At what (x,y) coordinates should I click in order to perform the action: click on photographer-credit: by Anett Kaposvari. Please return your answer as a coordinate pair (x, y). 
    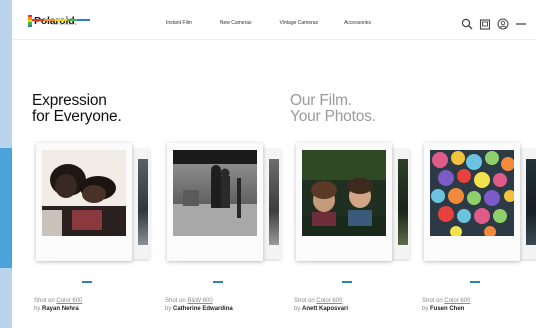
    Looking at the image, I should click on (321, 309).